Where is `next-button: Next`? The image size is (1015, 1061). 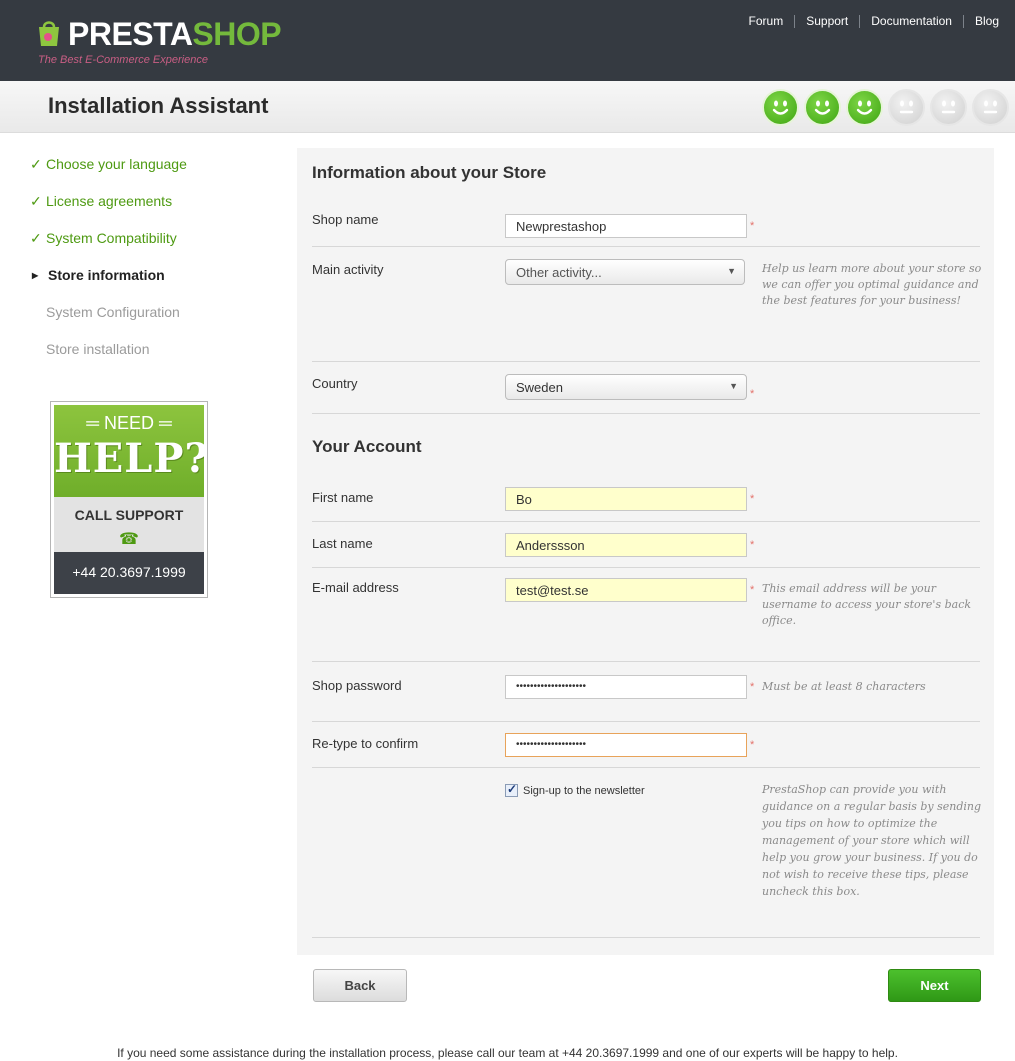 next-button: Next is located at coordinates (934, 985).